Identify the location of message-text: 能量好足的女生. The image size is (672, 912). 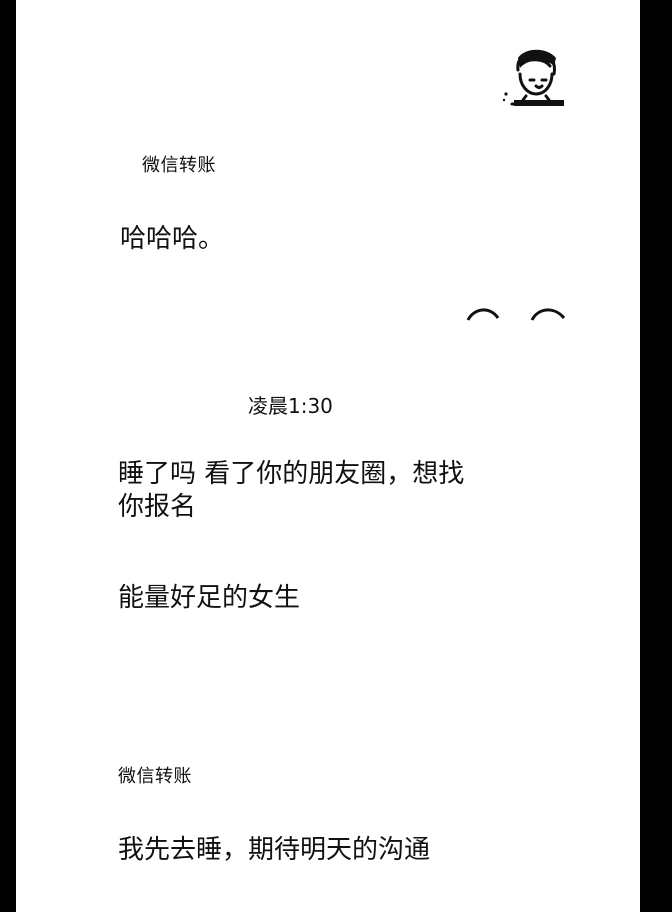
(209, 598).